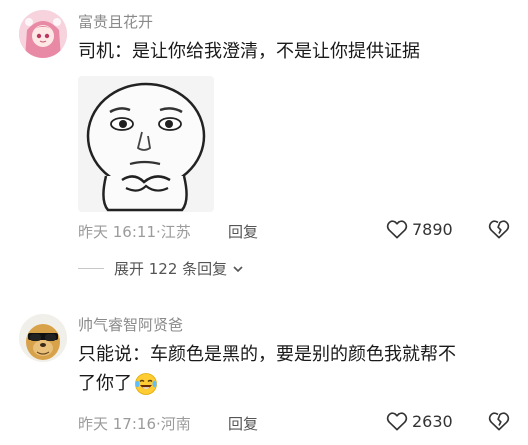 The image size is (528, 445). Describe the element at coordinates (267, 354) in the screenshot. I see `comment-text-line-1: 只能说：车颜色是黑的，要是别的颜色我就帮不` at that location.